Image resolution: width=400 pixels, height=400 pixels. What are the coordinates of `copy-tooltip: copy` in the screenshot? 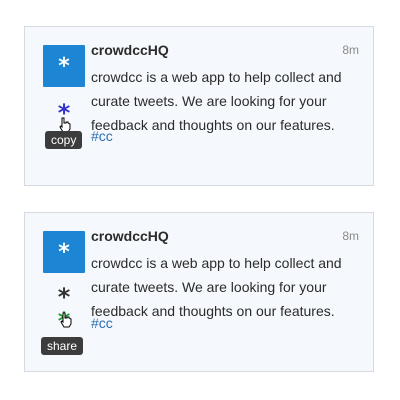 It's located at (64, 140).